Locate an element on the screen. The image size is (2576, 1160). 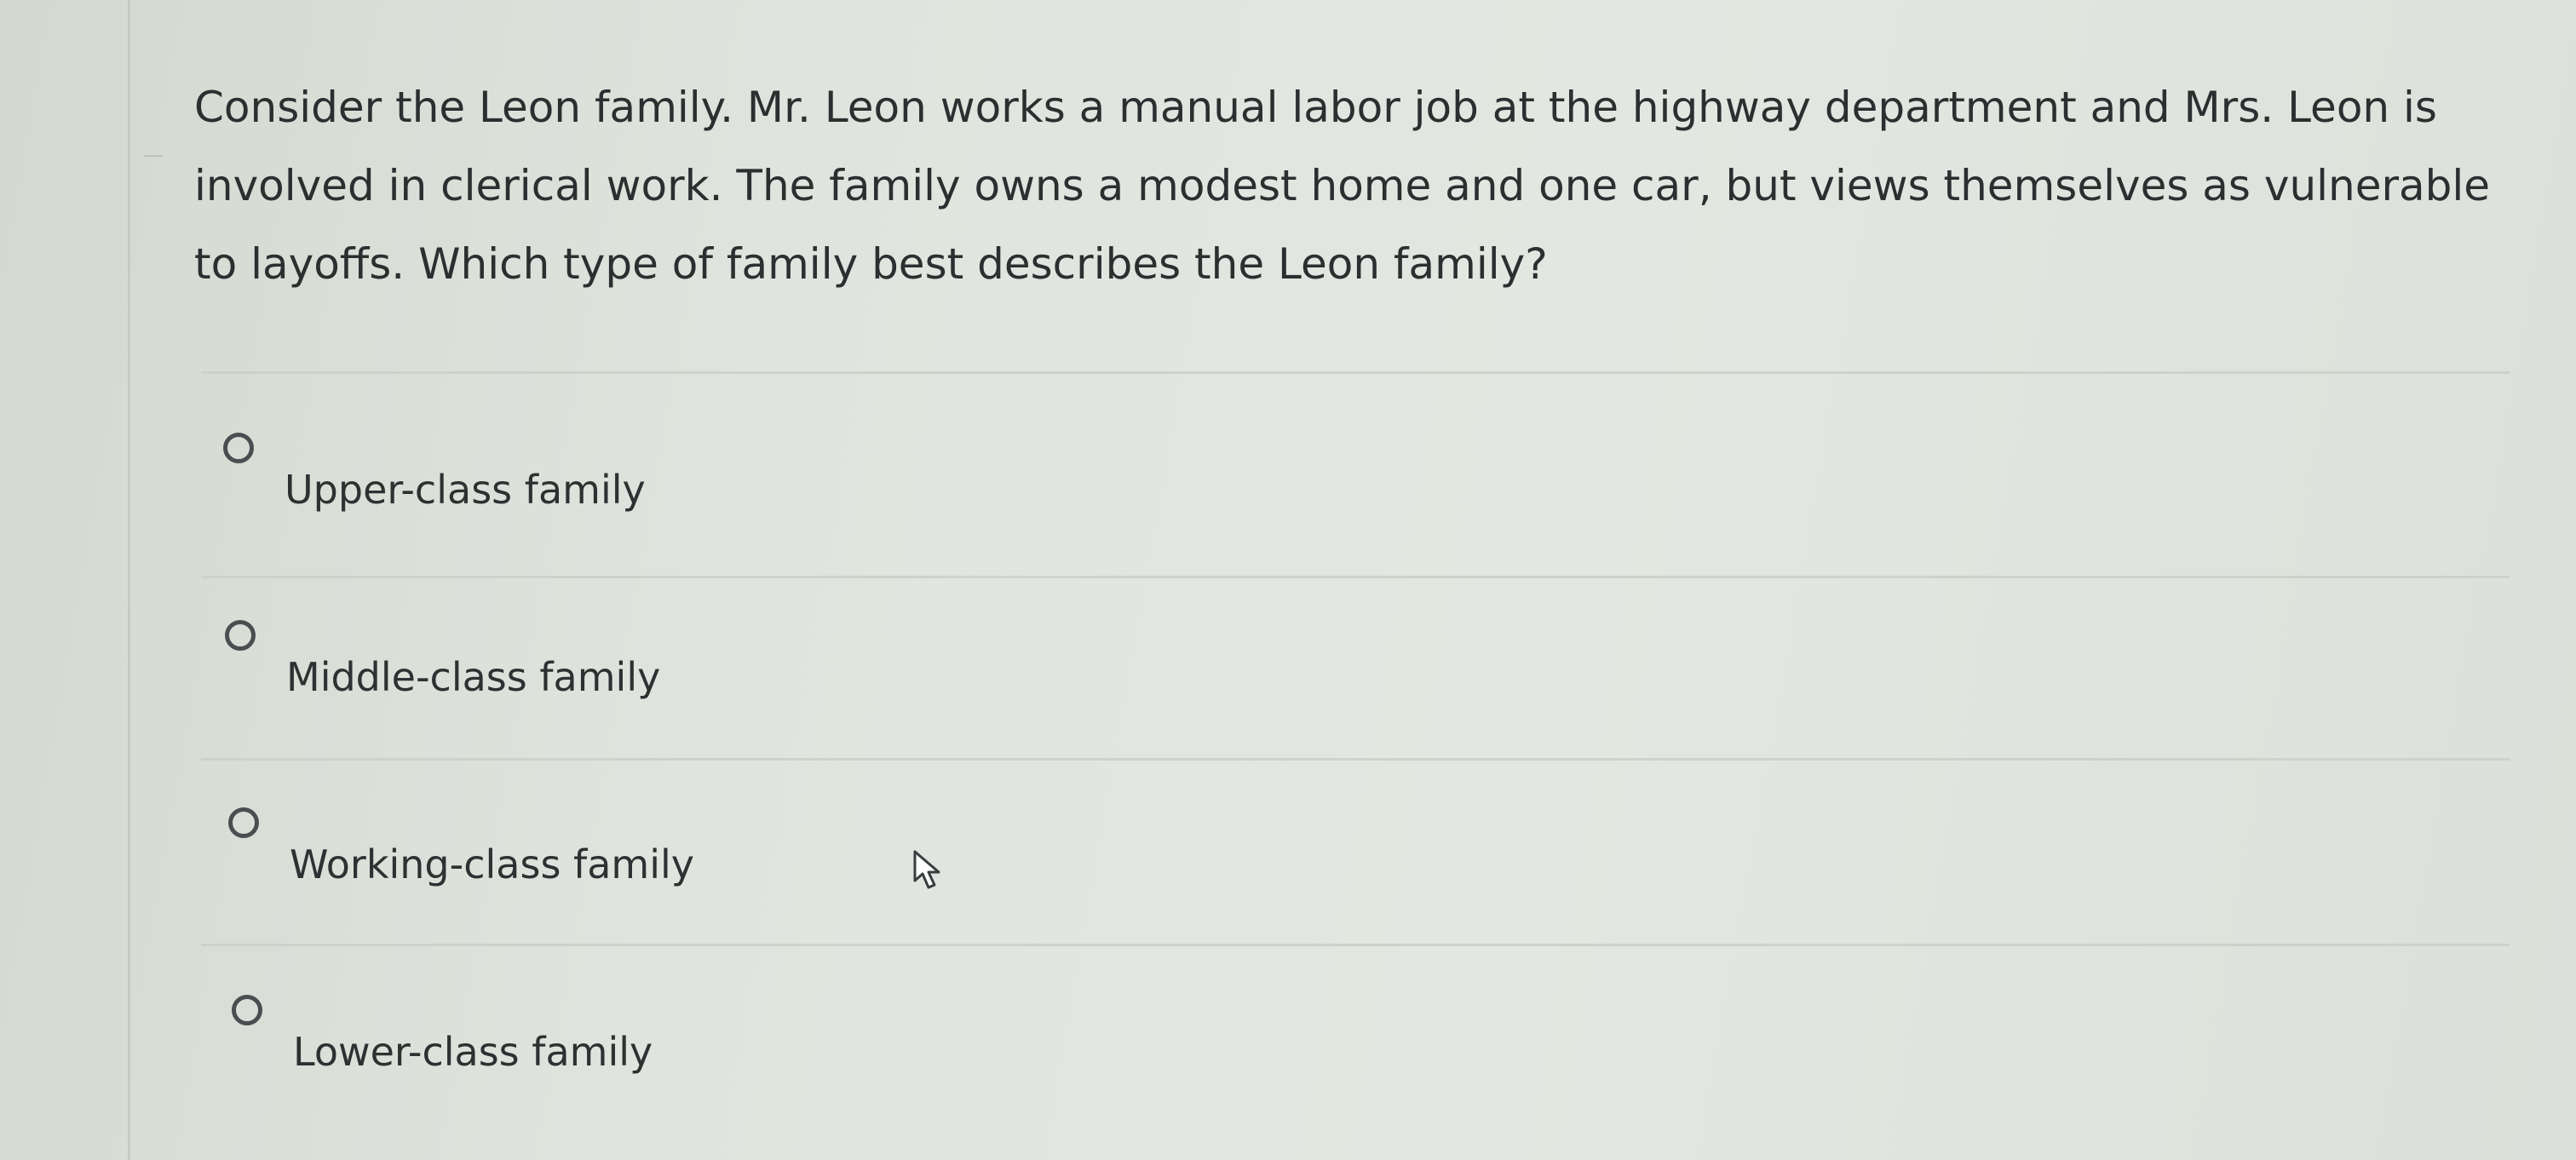
option-upper-class: Upper-class family is located at coordinates (1331, 488).